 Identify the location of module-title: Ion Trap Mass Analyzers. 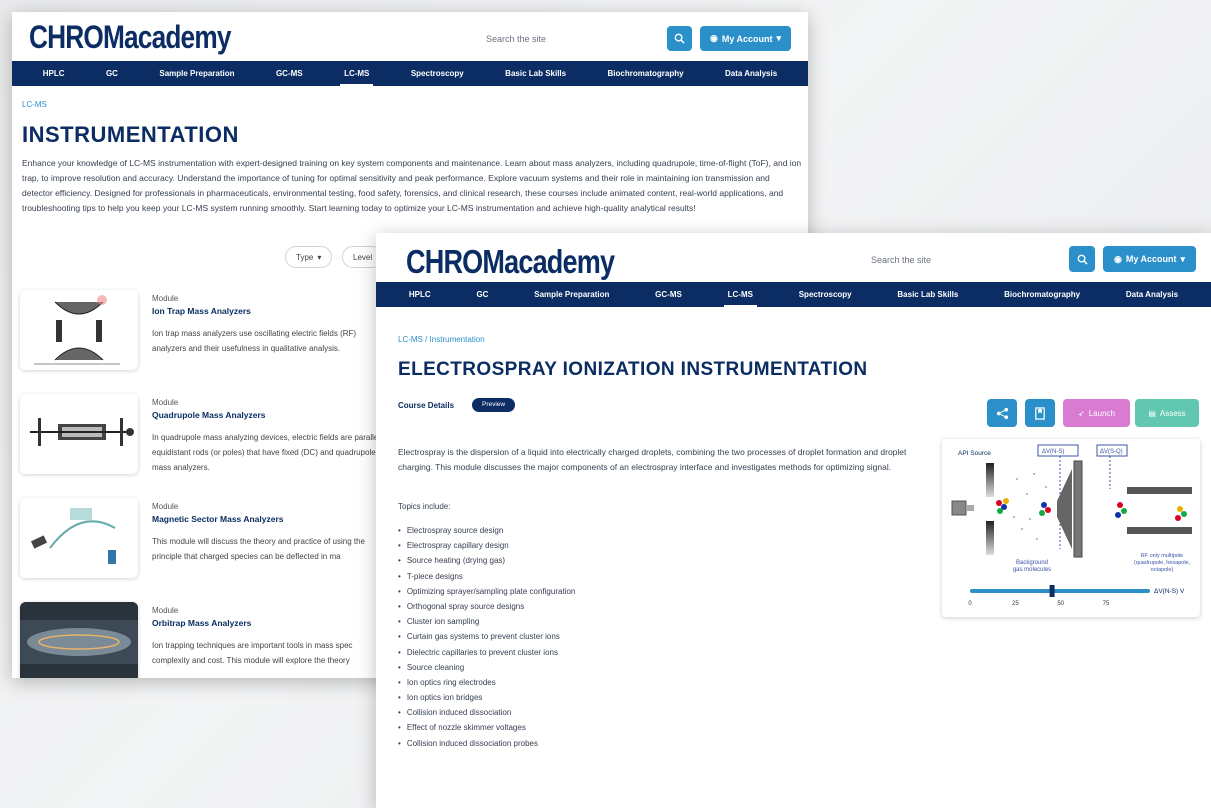
(201, 311).